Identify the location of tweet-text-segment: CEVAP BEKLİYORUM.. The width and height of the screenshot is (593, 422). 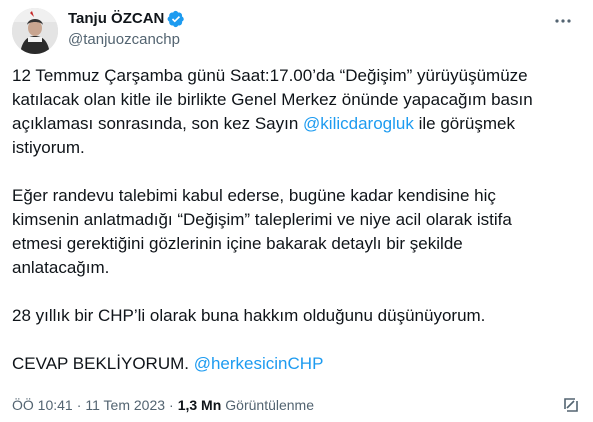
(103, 363).